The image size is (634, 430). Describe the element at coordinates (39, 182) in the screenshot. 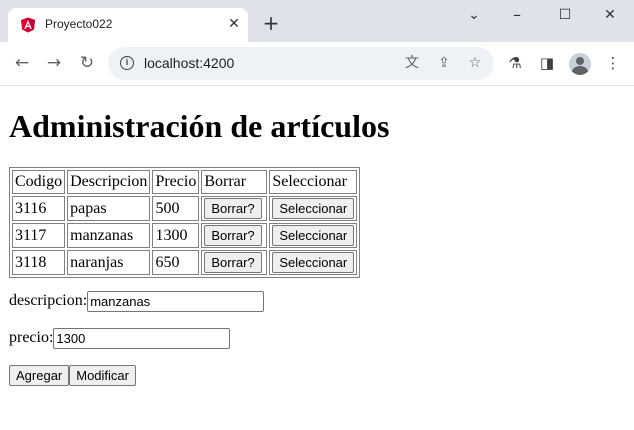

I see `header-codigo: Codigo` at that location.